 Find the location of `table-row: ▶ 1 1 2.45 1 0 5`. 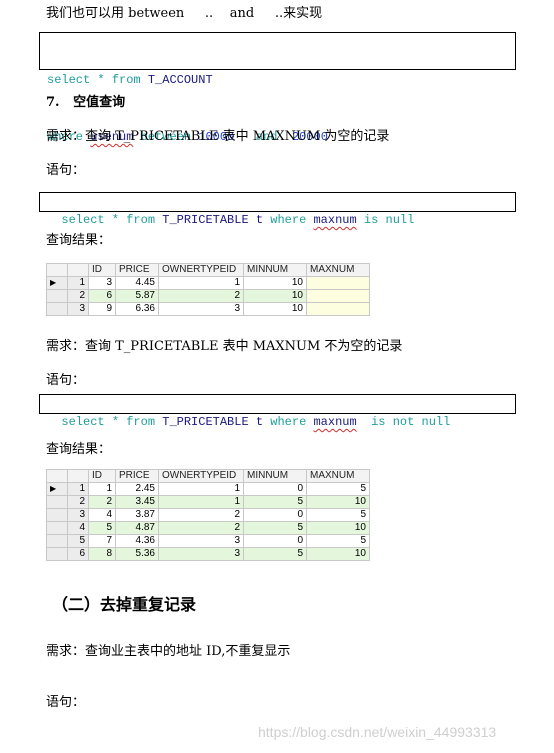

table-row: ▶ 1 1 2.45 1 0 5 is located at coordinates (208, 489).